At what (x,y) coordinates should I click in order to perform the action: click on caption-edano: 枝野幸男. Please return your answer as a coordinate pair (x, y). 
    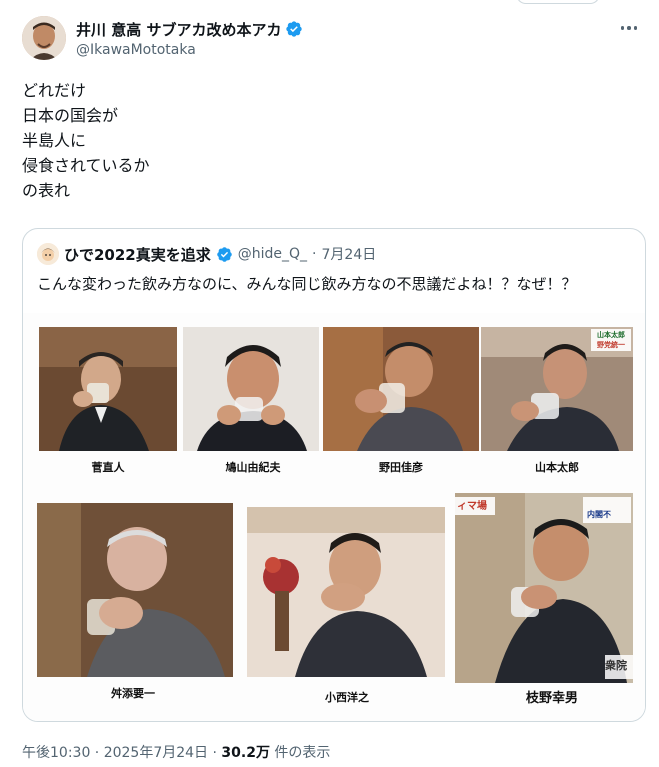
    Looking at the image, I should click on (551, 698).